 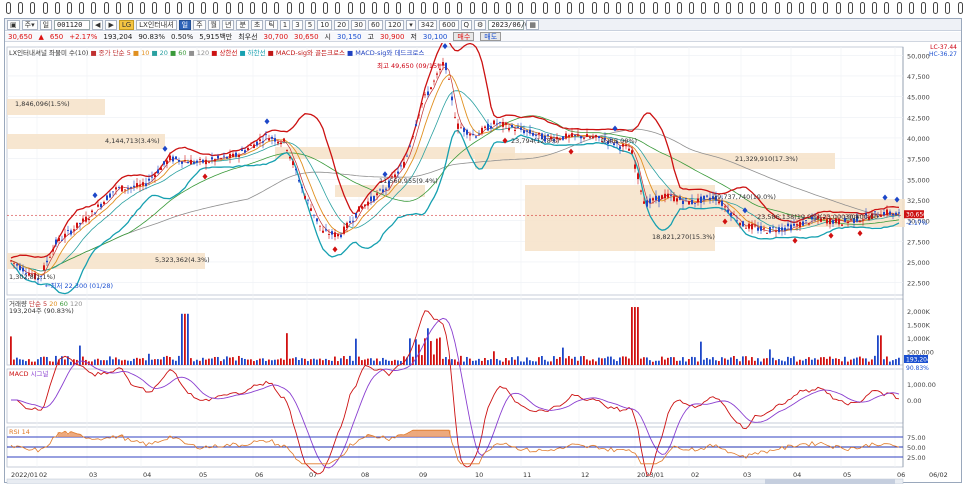 What do you see at coordinates (13, 24) in the screenshot?
I see `toolbar-item: ▣` at bounding box center [13, 24].